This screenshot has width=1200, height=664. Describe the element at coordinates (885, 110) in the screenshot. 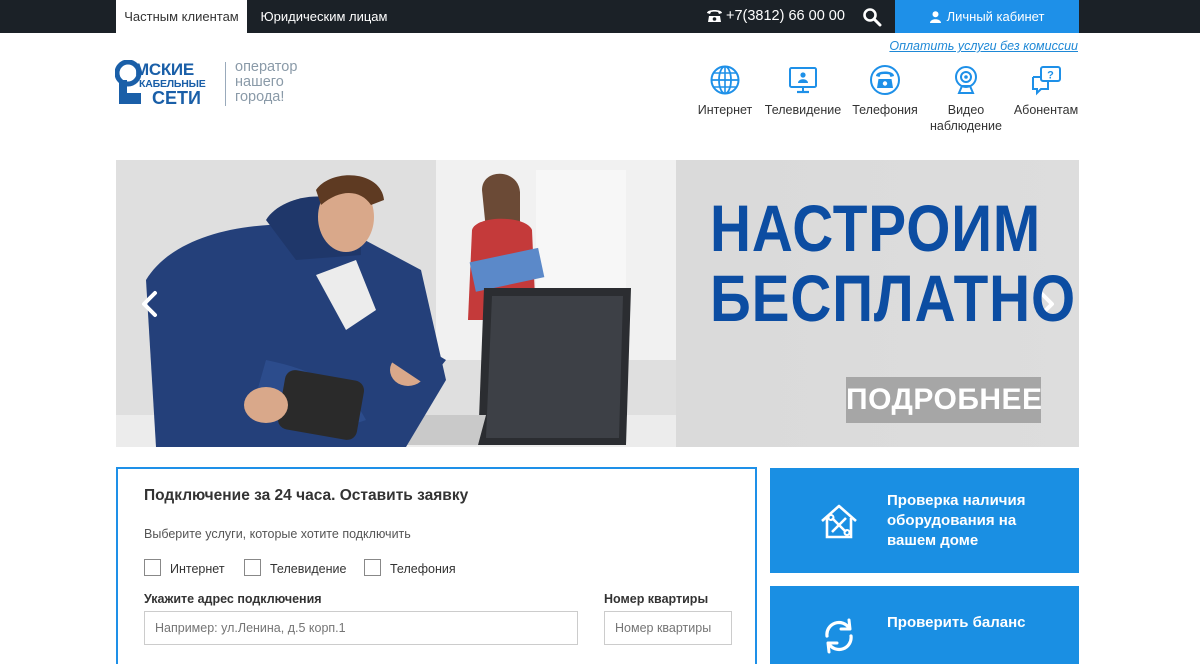

I see `nav-telephony-label: Телефония` at that location.